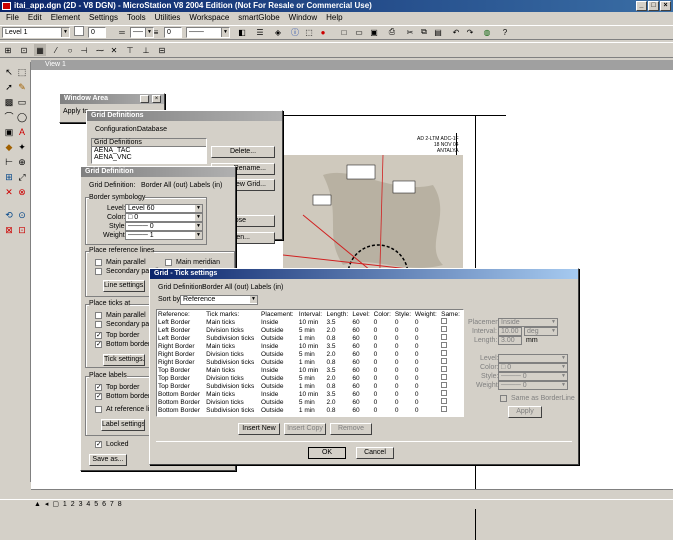 This screenshot has height=540, width=673. I want to click on line-weight-icon: ≡, so click(156, 32).